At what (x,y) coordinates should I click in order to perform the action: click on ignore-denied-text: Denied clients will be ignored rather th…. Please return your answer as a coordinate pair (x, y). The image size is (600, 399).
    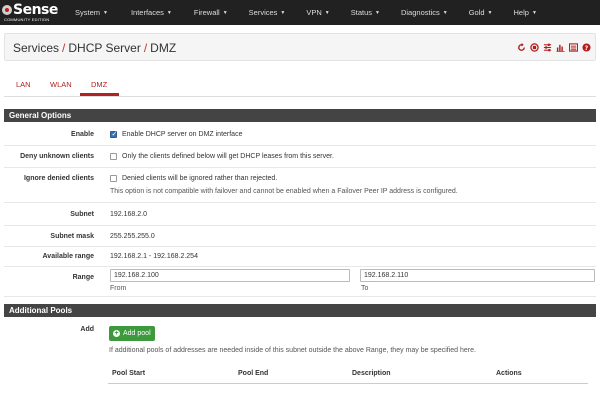
    Looking at the image, I should click on (200, 178).